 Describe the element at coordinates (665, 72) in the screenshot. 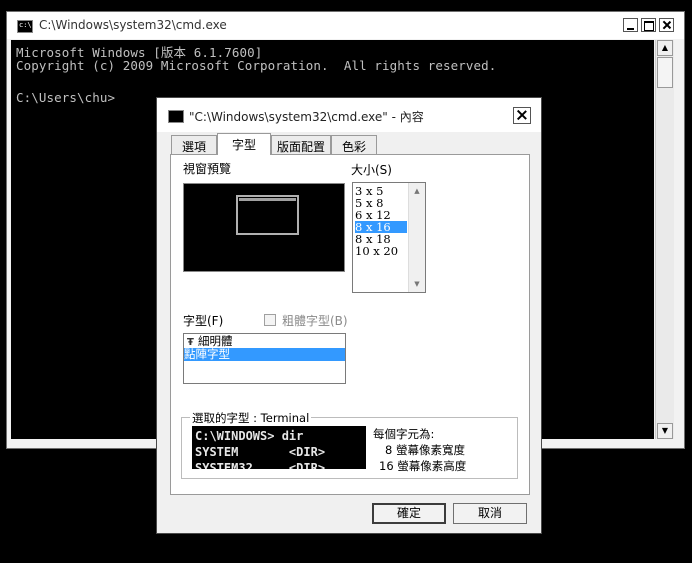

I see `scroll-thumb` at that location.